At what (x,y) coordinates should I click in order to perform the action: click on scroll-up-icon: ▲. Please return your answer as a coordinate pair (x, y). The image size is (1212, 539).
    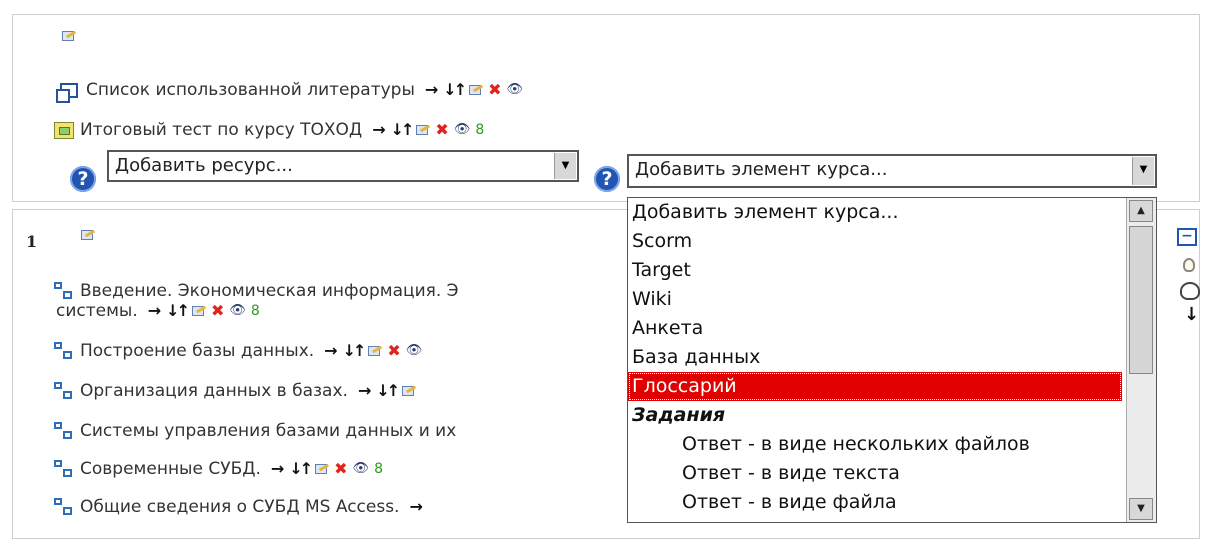
    Looking at the image, I should click on (1141, 211).